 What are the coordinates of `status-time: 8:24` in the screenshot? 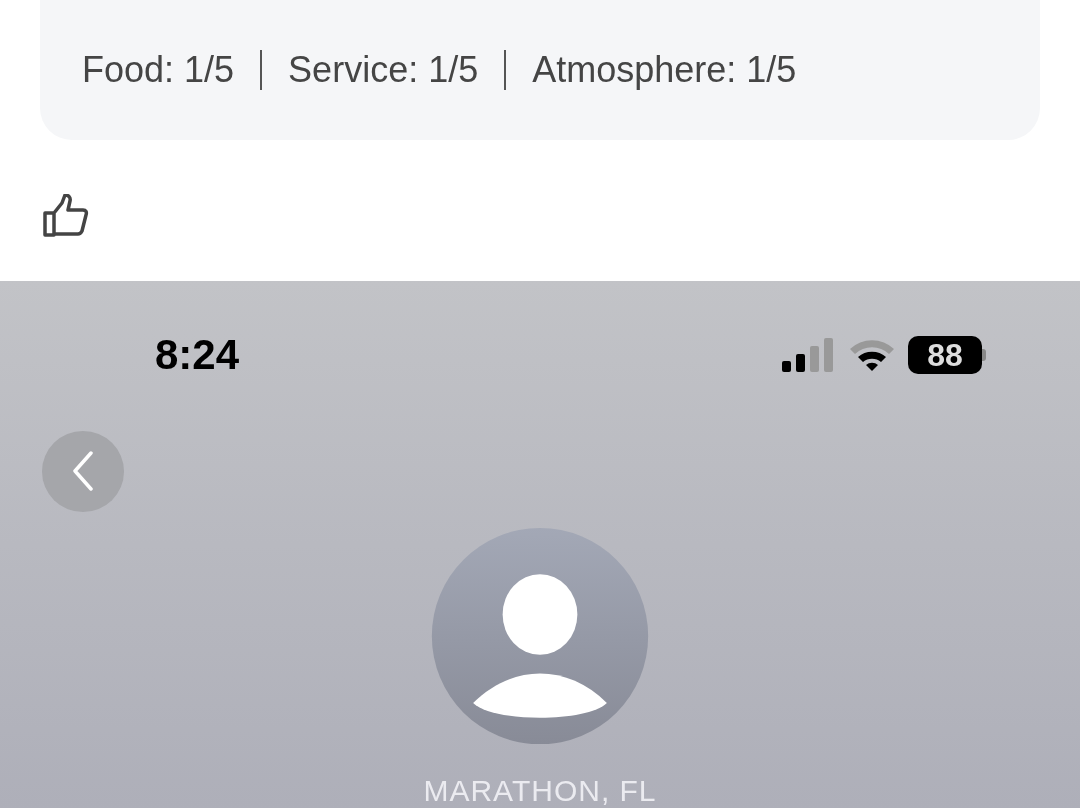 It's located at (197, 355).